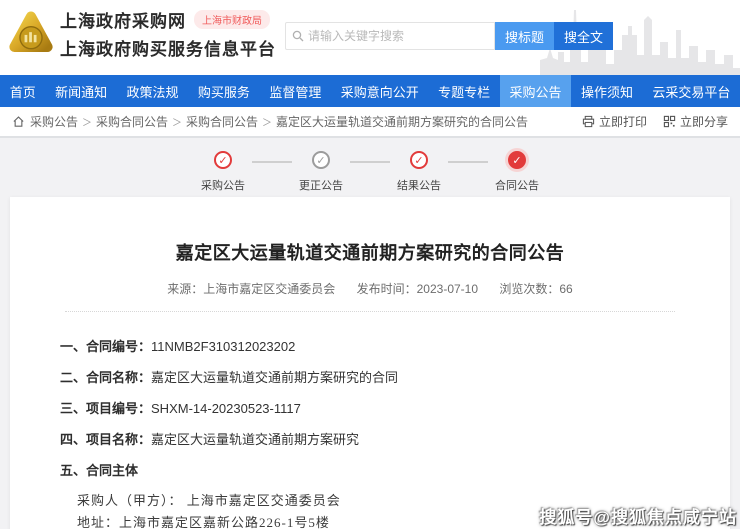  Describe the element at coordinates (123, 21) in the screenshot. I see `site-name: 上海政府采购网` at that location.